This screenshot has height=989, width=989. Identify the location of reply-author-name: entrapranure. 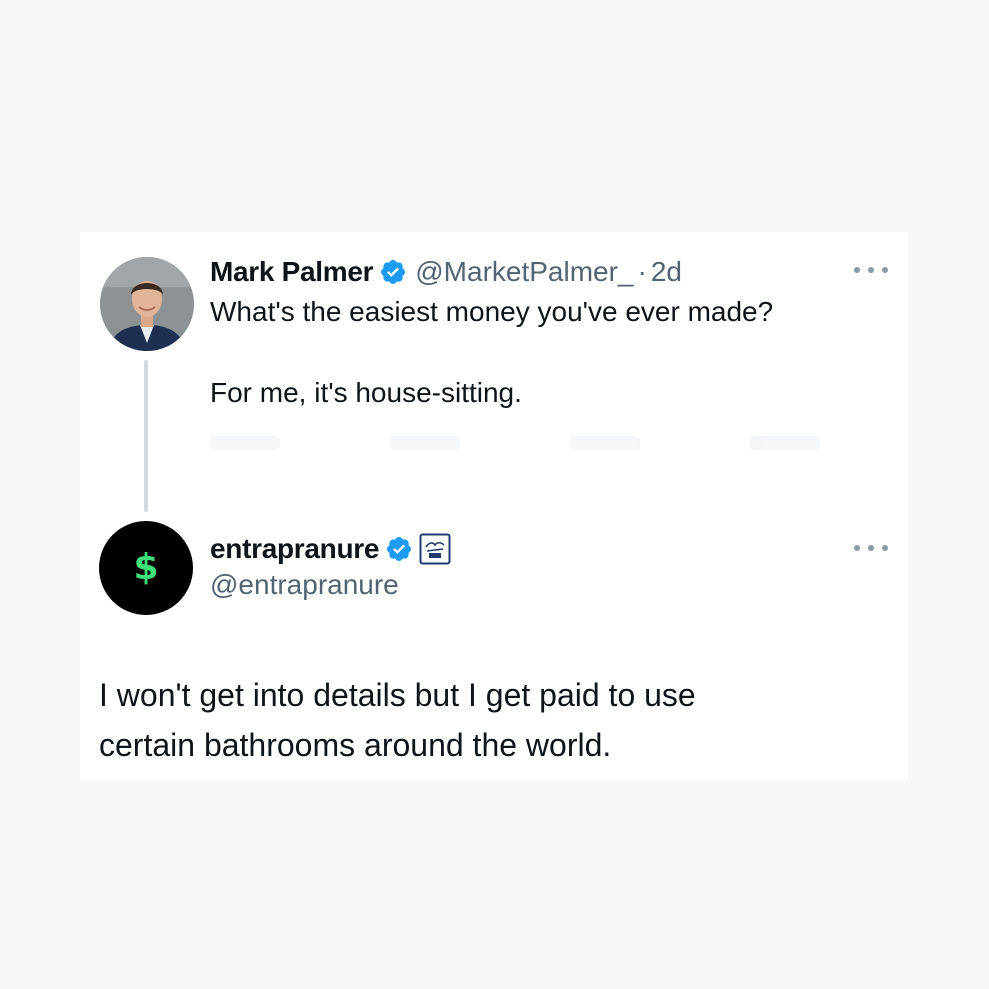
(294, 549).